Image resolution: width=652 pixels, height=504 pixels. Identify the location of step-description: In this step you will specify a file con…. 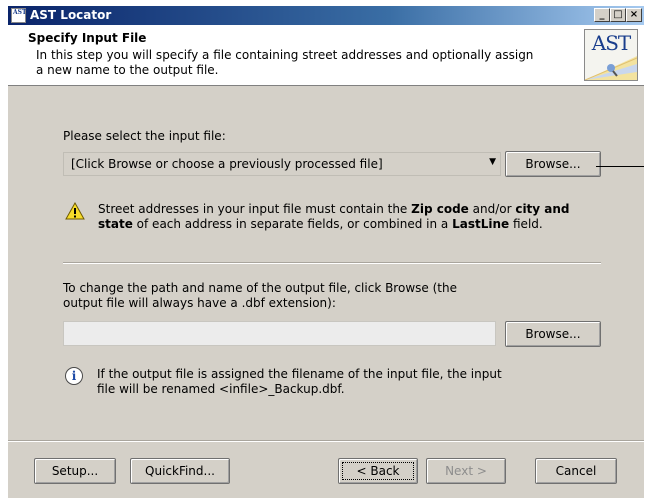
(285, 62).